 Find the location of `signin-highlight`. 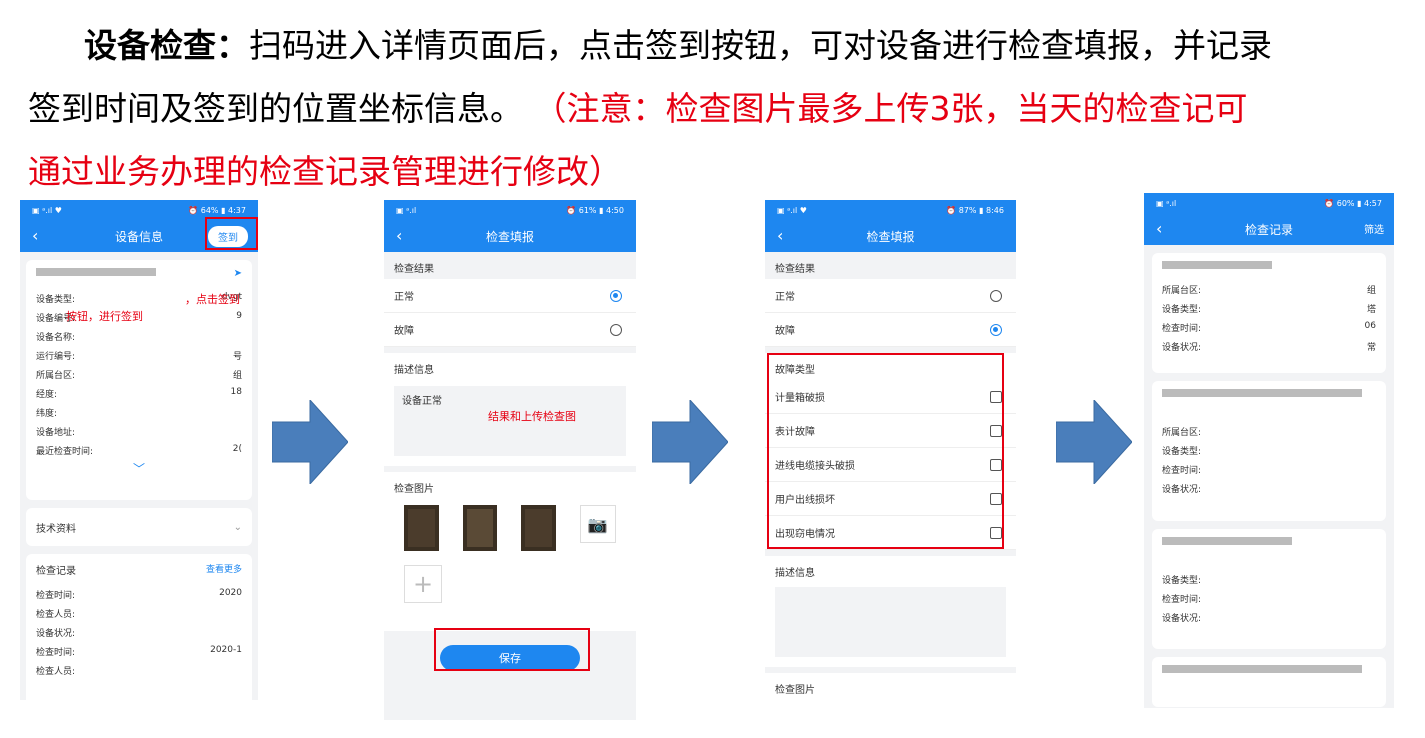

signin-highlight is located at coordinates (231, 233).